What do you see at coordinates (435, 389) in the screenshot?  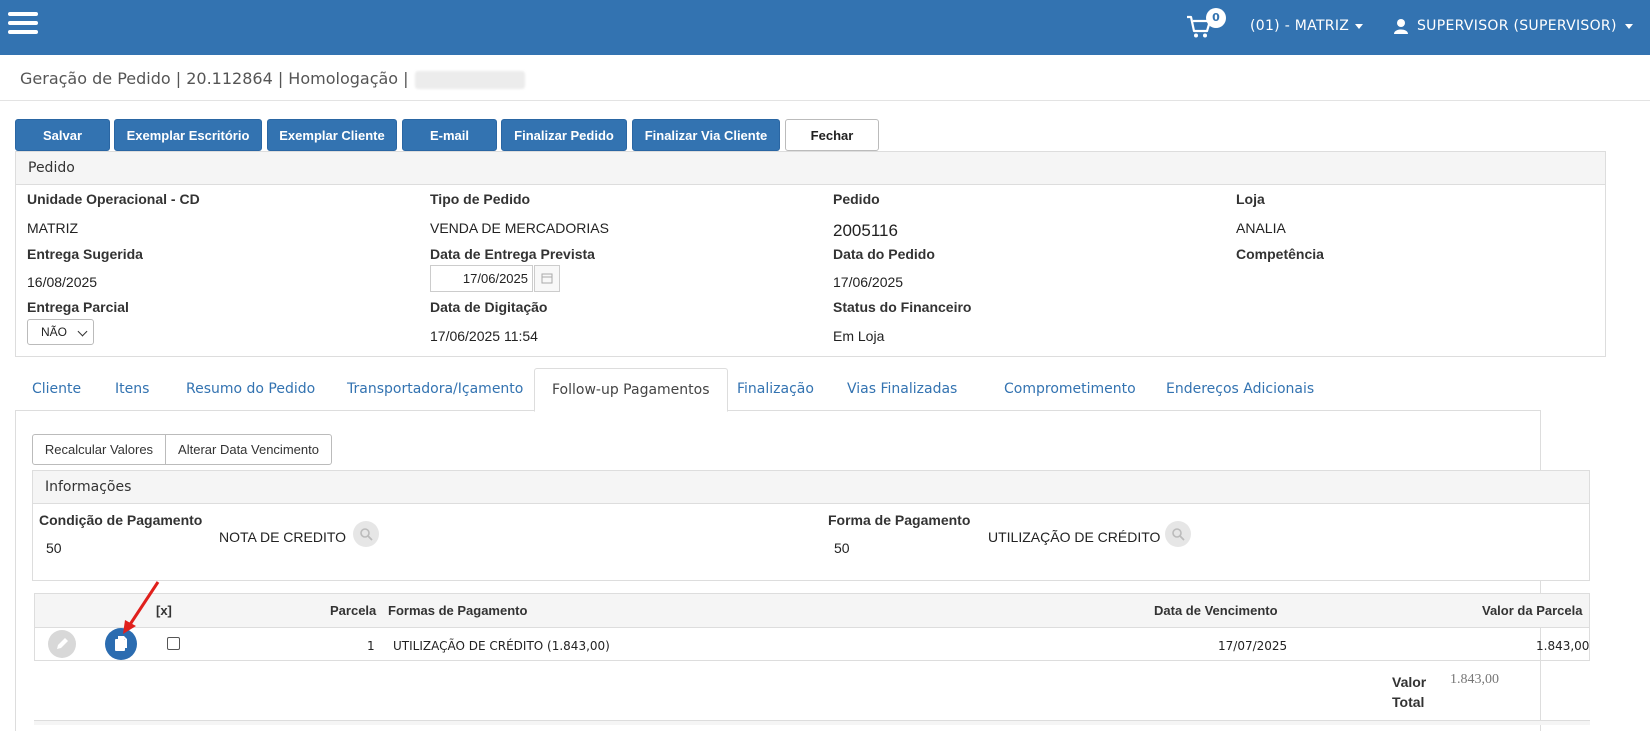 I see `tab-transportadora: Transportadora/Içamento` at bounding box center [435, 389].